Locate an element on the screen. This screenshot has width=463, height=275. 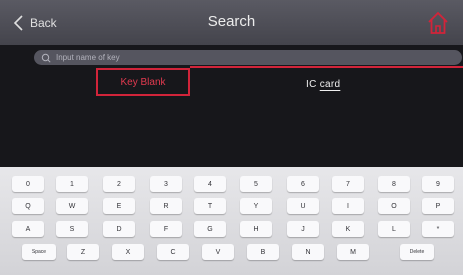
key-e: E is located at coordinates (119, 206).